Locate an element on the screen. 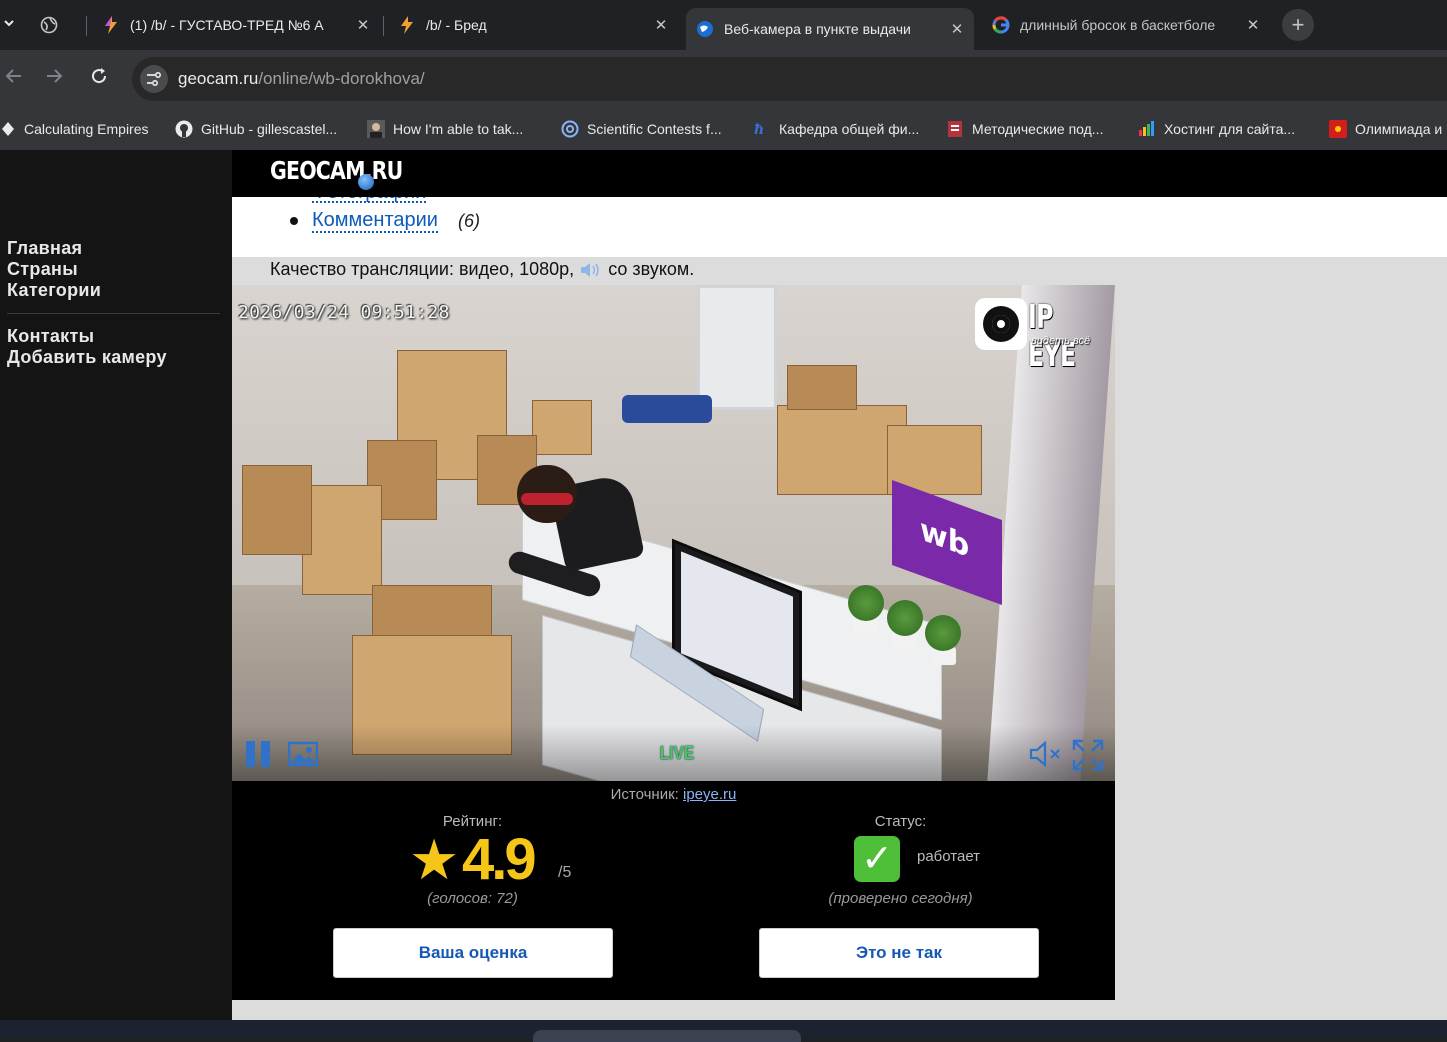  star-icon: ★ is located at coordinates (434, 859).